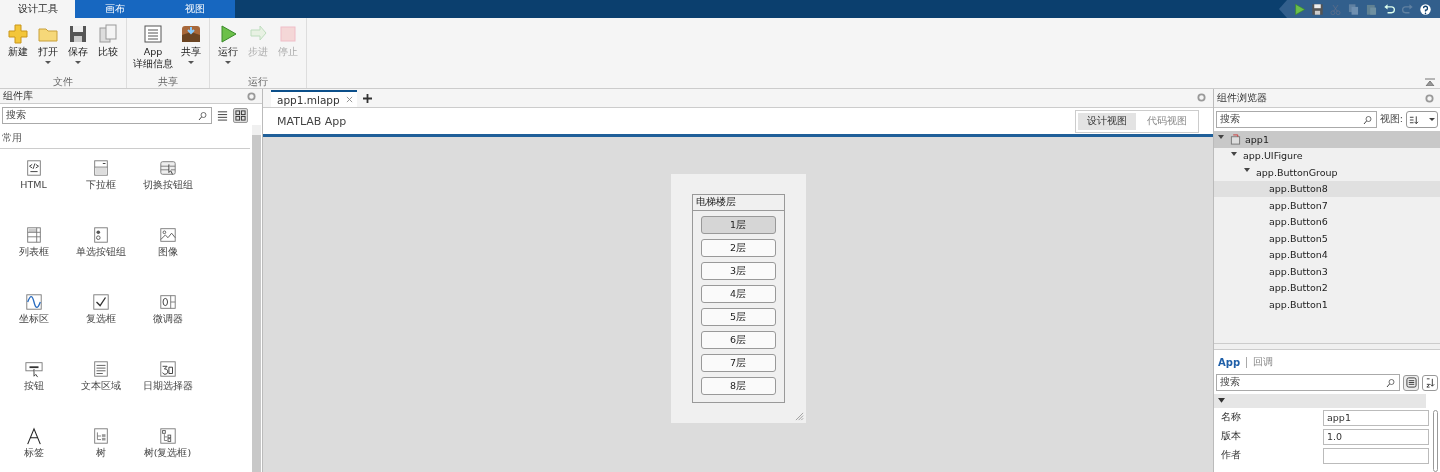 This screenshot has height=472, width=1440. What do you see at coordinates (738, 386) in the screenshot?
I see `floor-button: 8层` at bounding box center [738, 386].